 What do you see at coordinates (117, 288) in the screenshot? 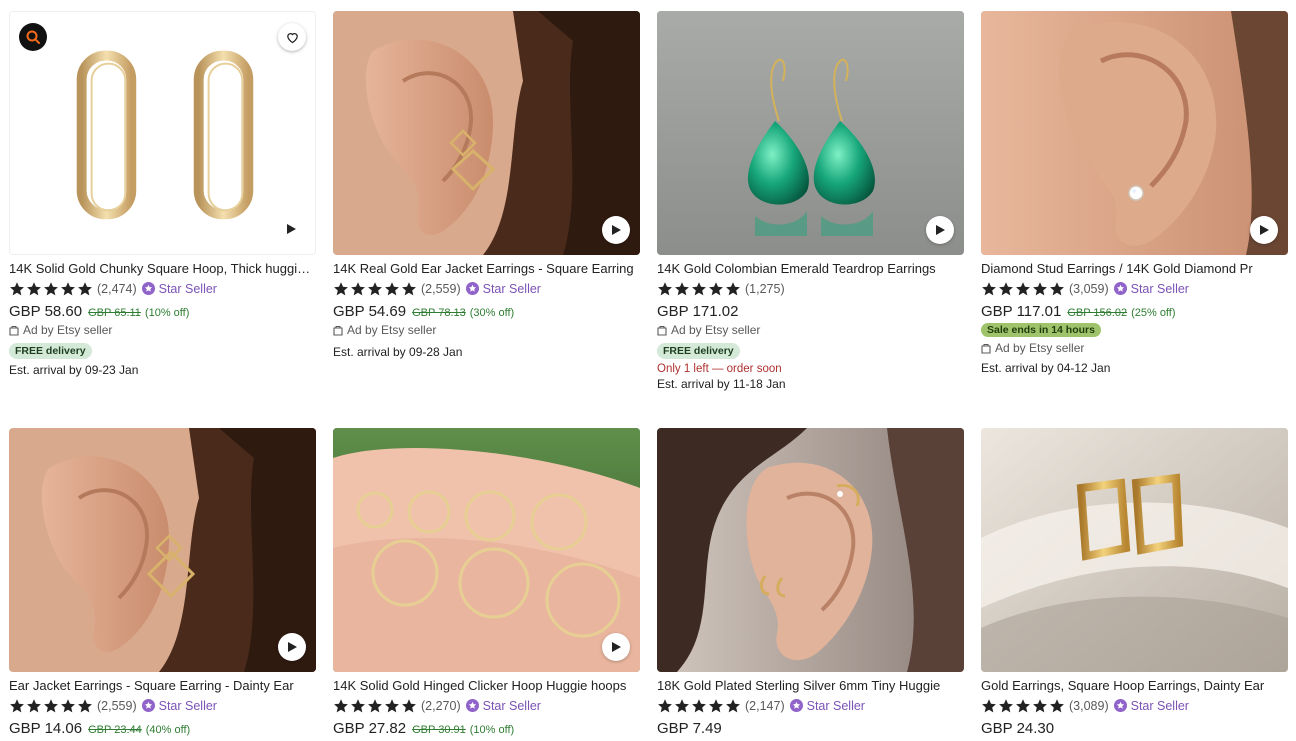
I see `review-count: (2,474)` at bounding box center [117, 288].